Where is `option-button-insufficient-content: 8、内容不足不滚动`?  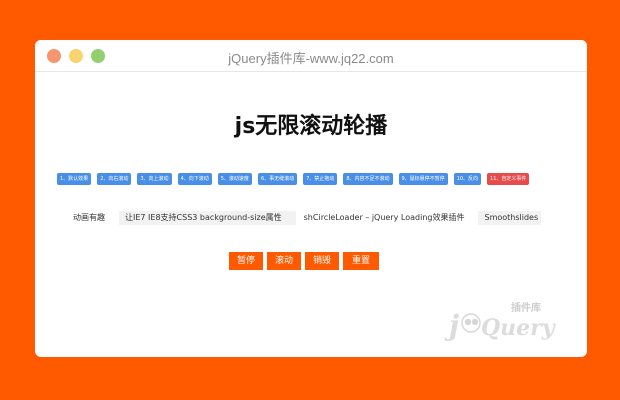 option-button-insufficient-content: 8、内容不足不滚动 is located at coordinates (368, 179).